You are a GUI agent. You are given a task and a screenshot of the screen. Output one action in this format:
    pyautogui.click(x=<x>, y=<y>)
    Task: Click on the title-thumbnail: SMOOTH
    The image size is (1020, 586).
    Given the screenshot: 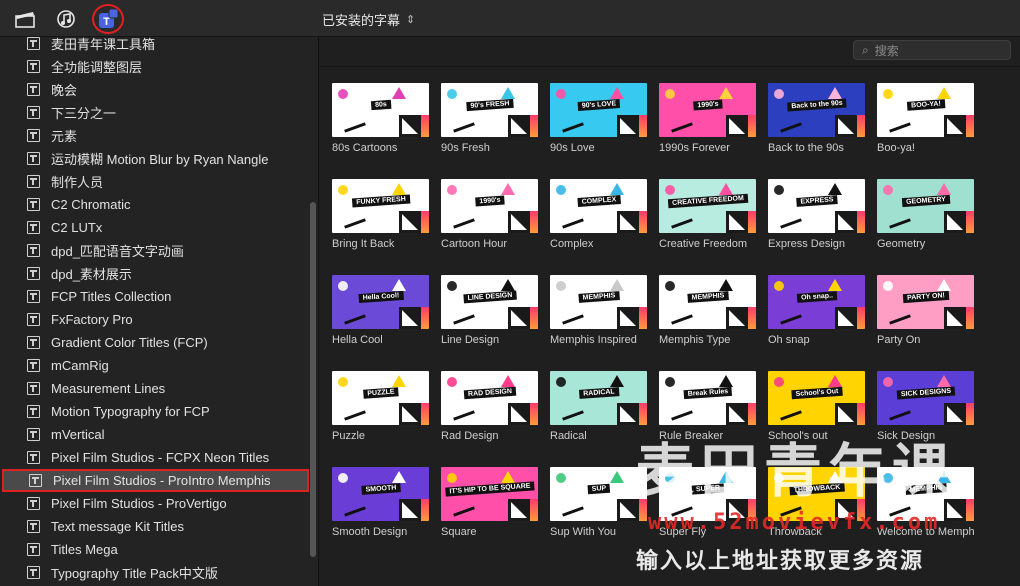 What is the action you would take?
    pyautogui.click(x=380, y=494)
    